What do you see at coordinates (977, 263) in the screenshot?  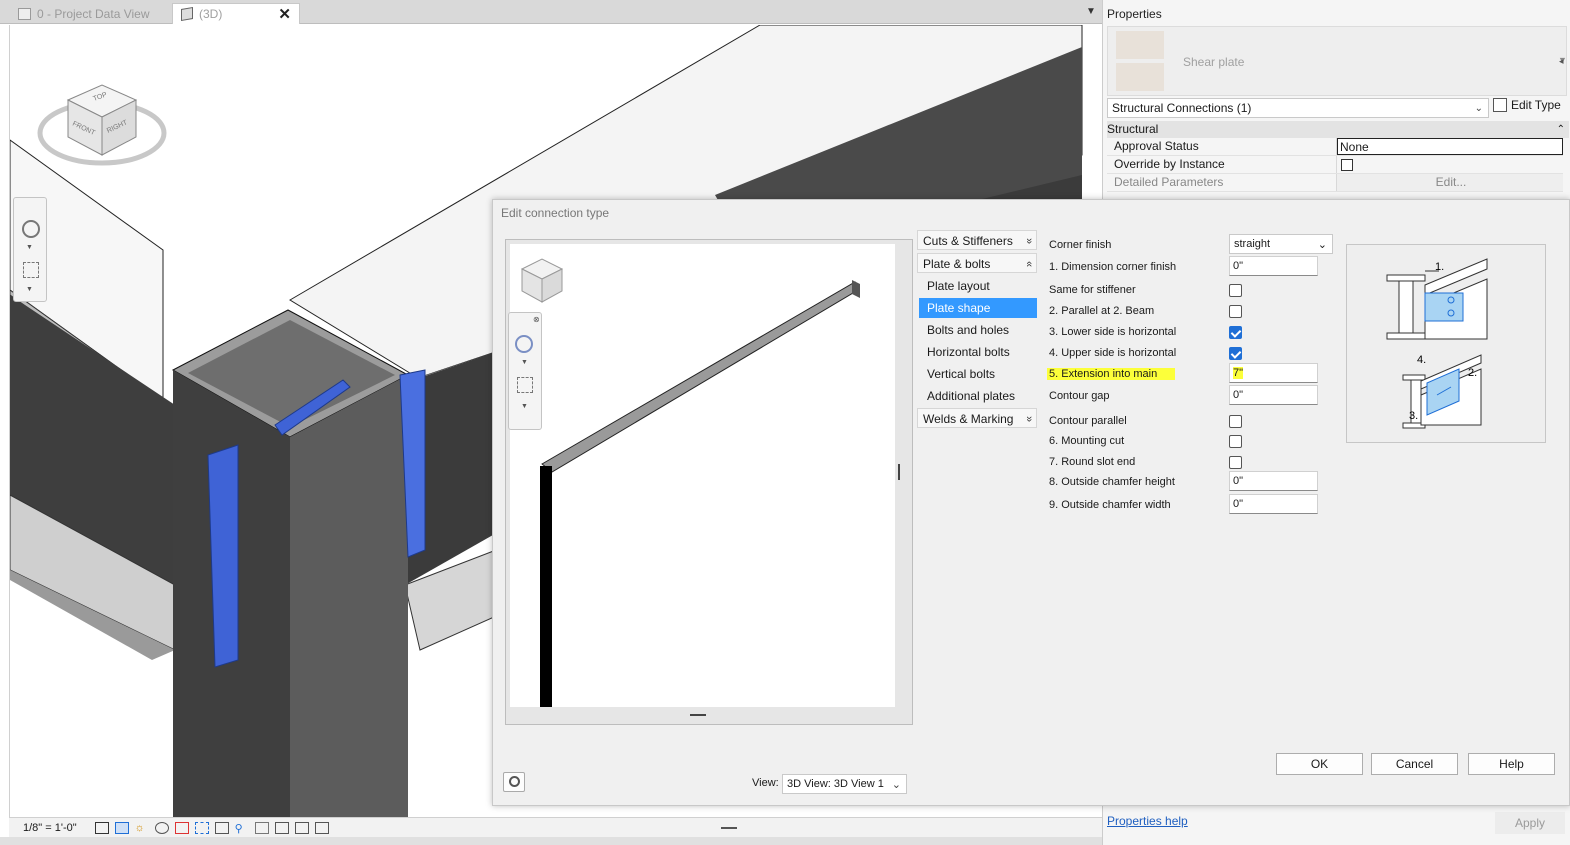 I see `nav-plate-bolts: Plate & bolts «` at bounding box center [977, 263].